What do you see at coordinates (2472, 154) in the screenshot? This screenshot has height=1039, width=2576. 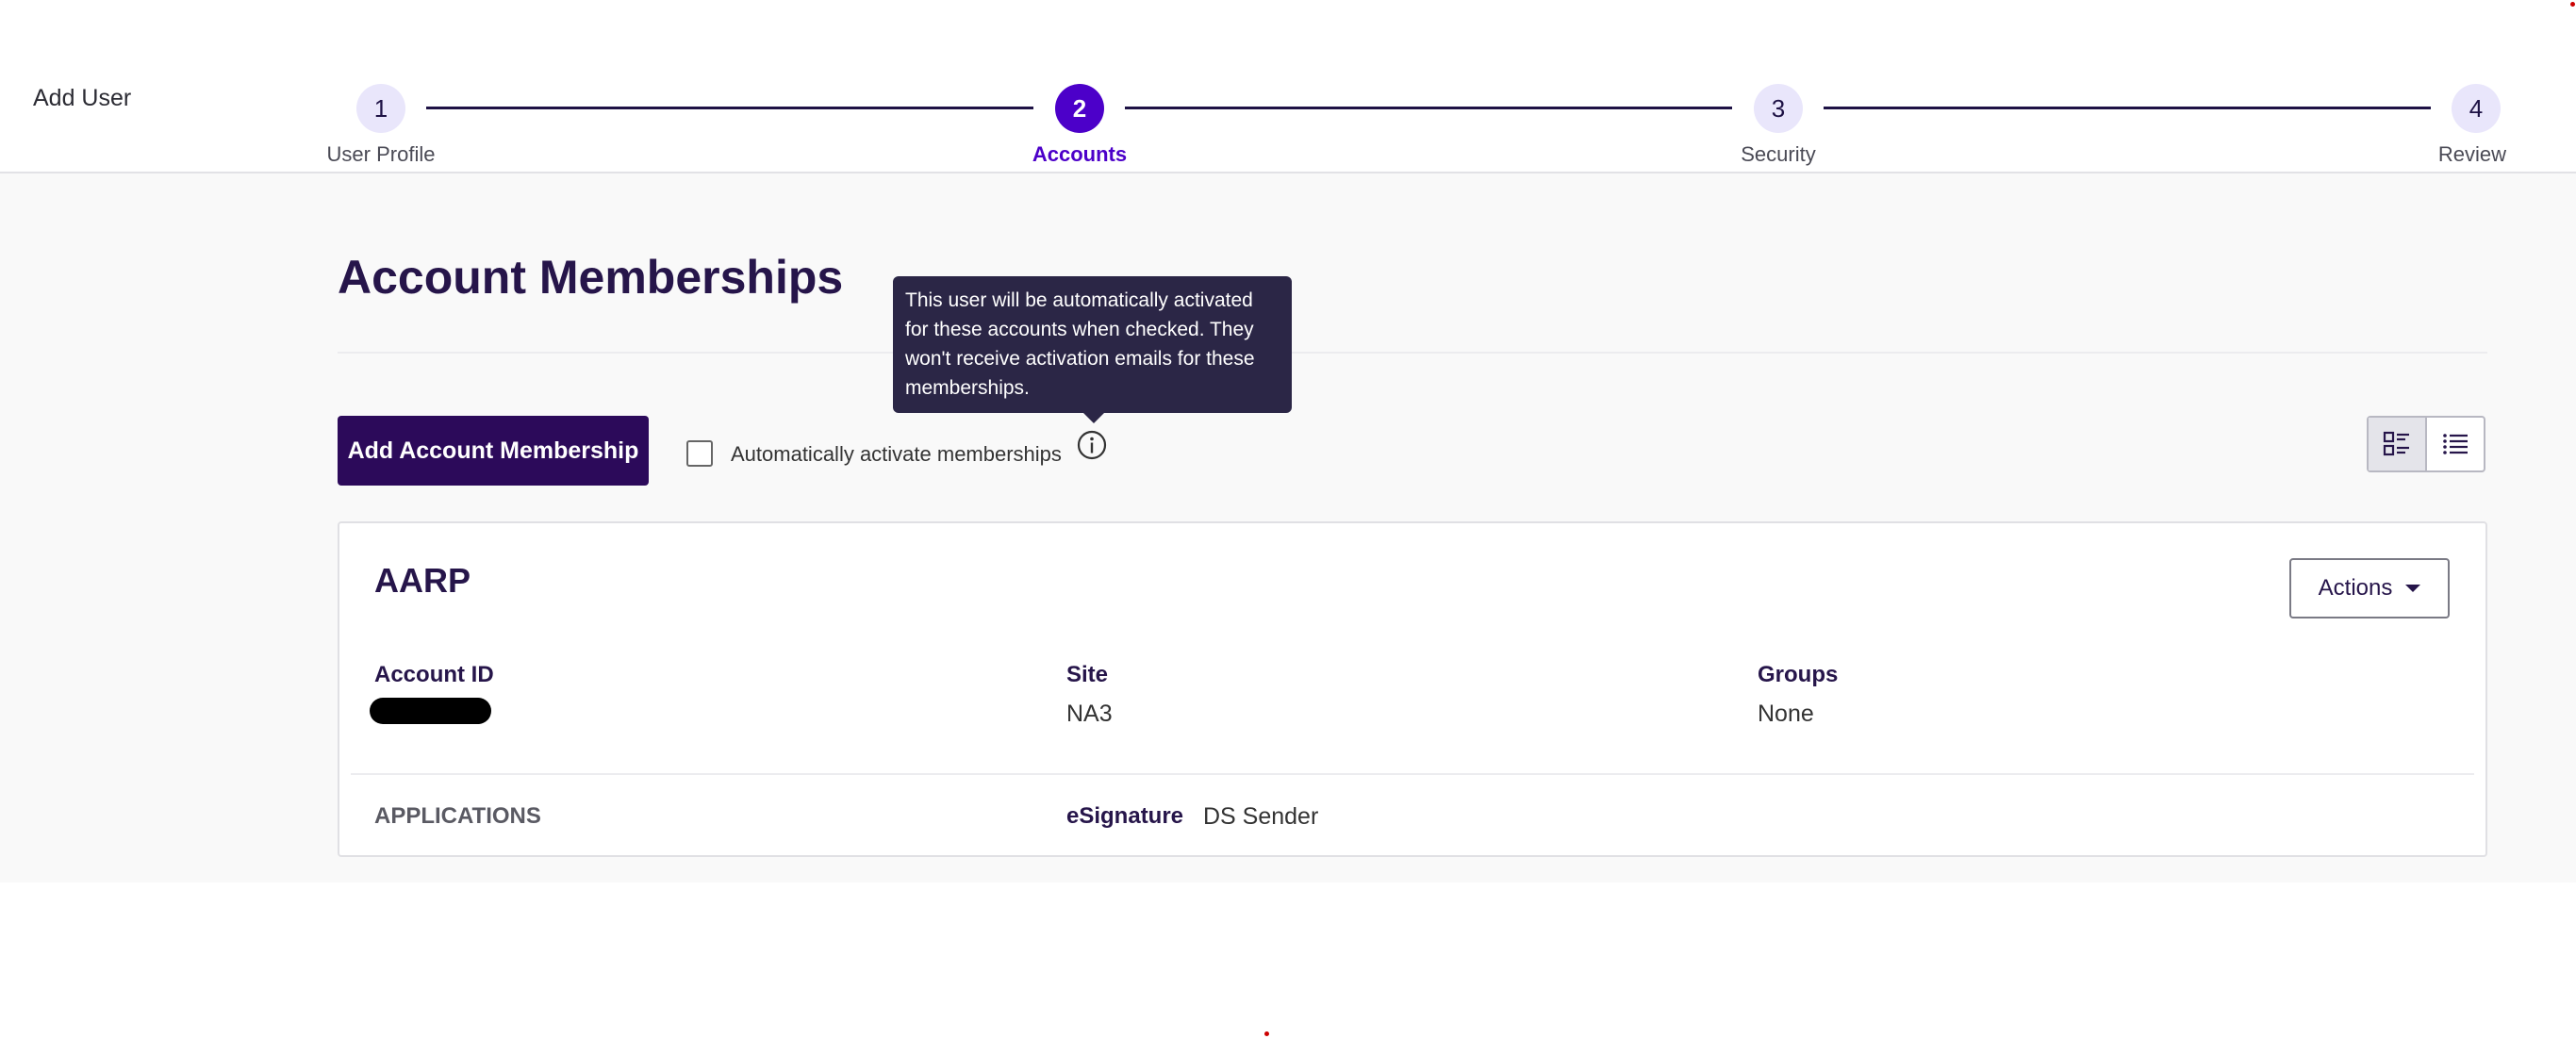 I see `step-label: Review` at bounding box center [2472, 154].